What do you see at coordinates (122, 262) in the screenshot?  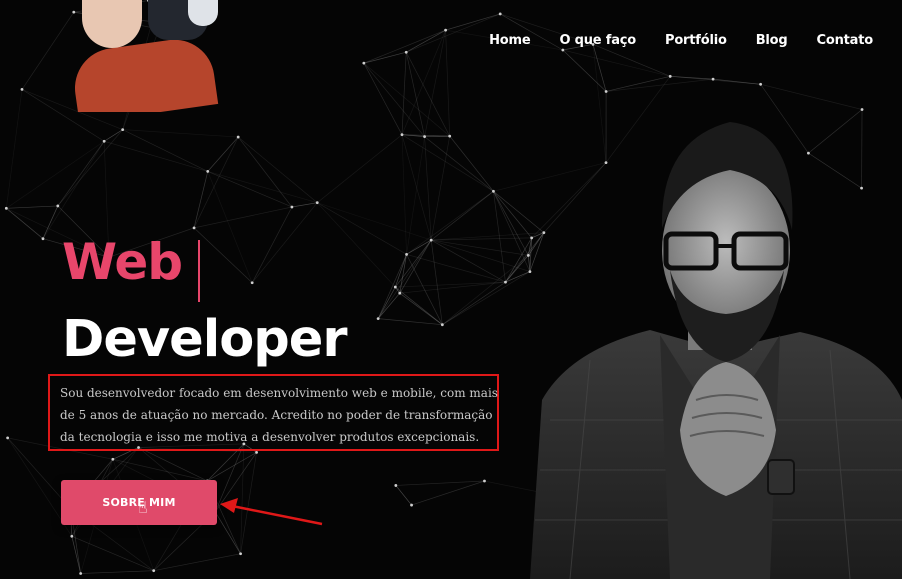 I see `hero-title-accent: Web` at bounding box center [122, 262].